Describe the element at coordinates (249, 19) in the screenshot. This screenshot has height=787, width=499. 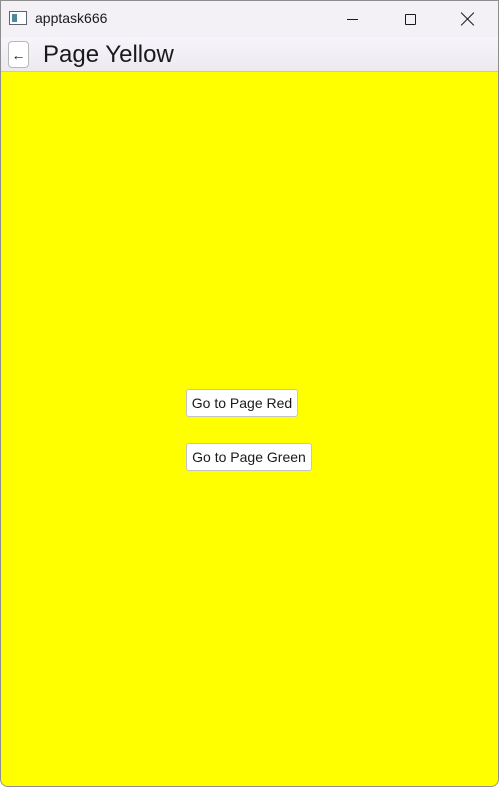
I see `title-bar: apptask666` at that location.